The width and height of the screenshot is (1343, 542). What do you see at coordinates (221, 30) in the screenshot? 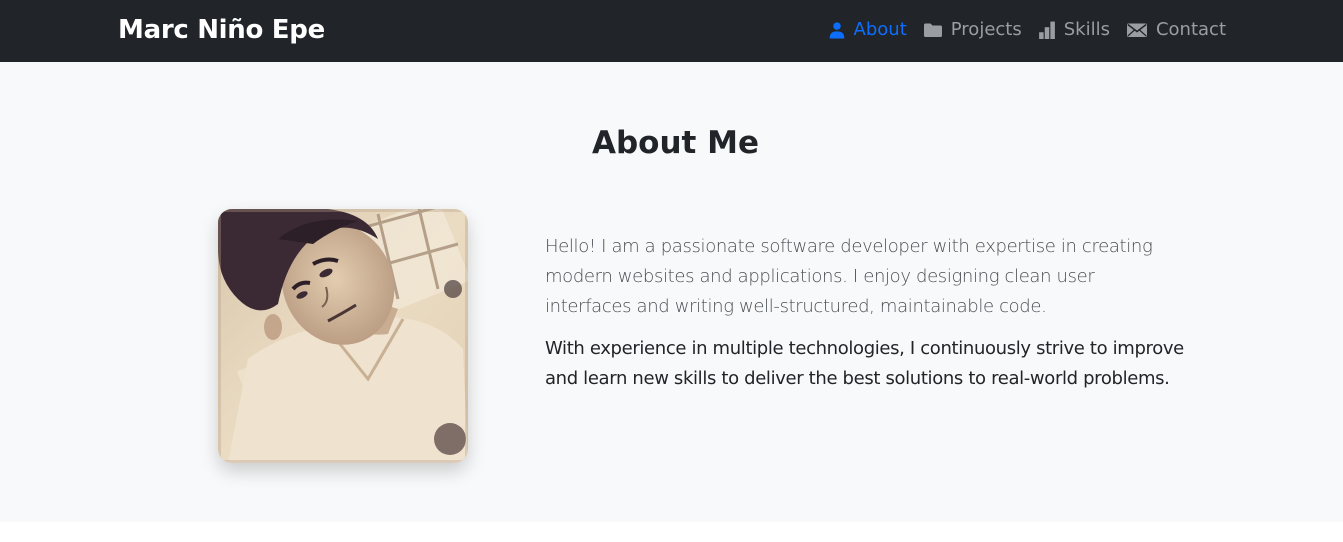
I see `brand-name: Marc Niño Epe` at bounding box center [221, 30].